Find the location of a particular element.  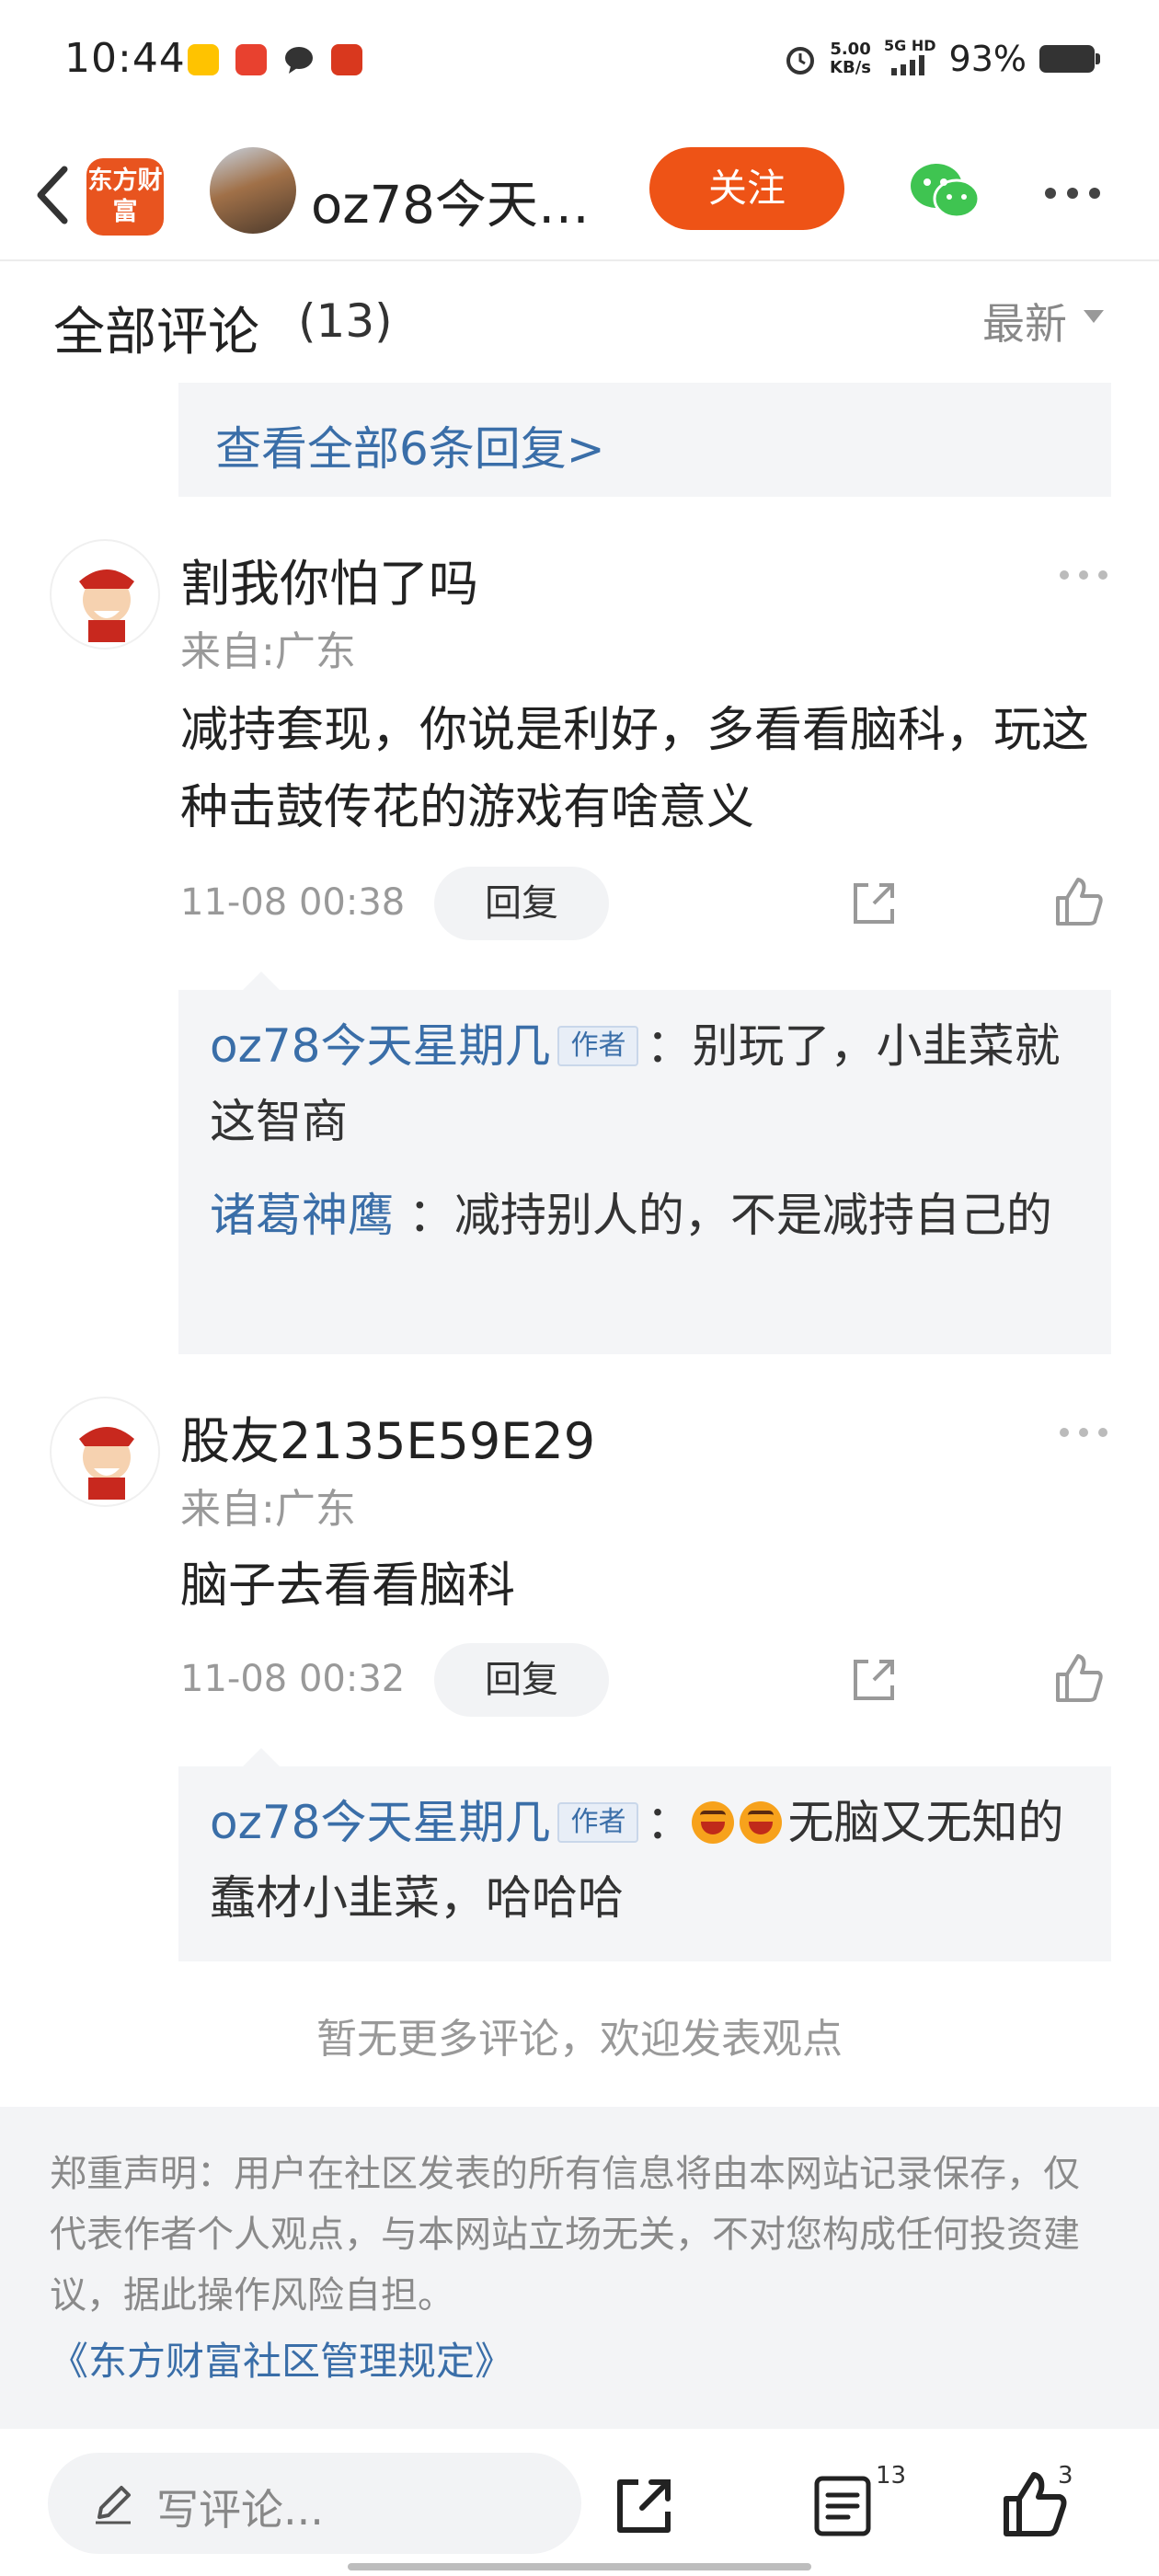

reply-text: ：减持别人的，不是减持自己的 is located at coordinates (723, 1215).